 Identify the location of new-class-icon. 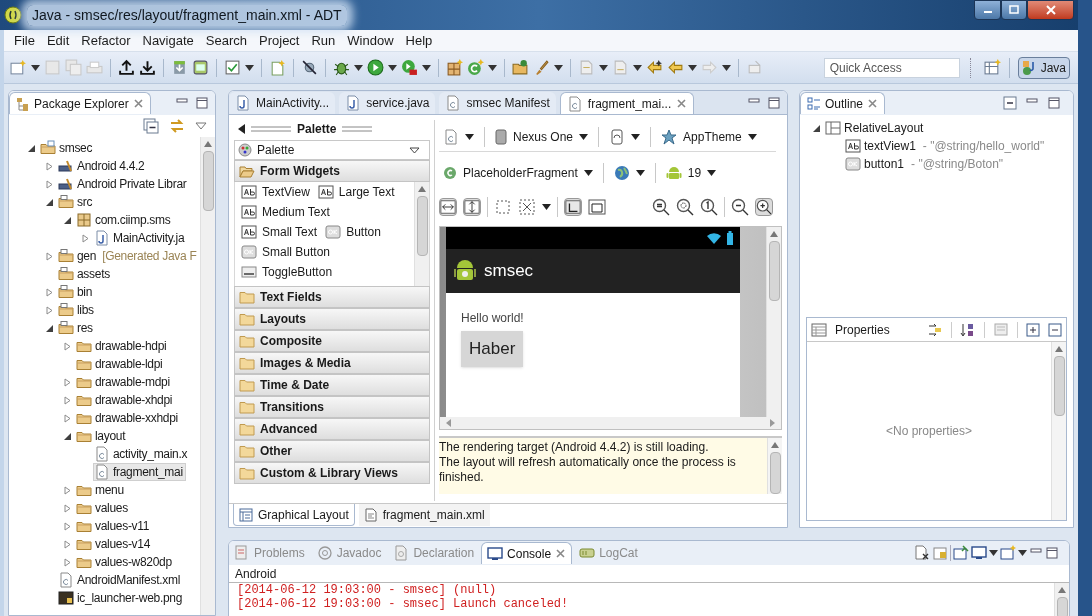
(475, 67).